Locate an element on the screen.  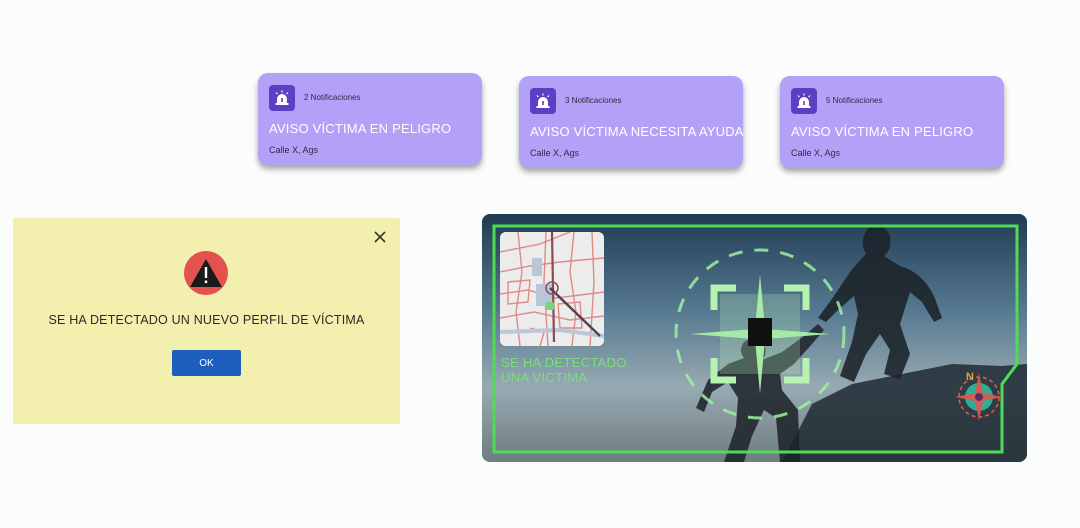
detection-line-1: SE HA DETECTADO is located at coordinates (564, 362).